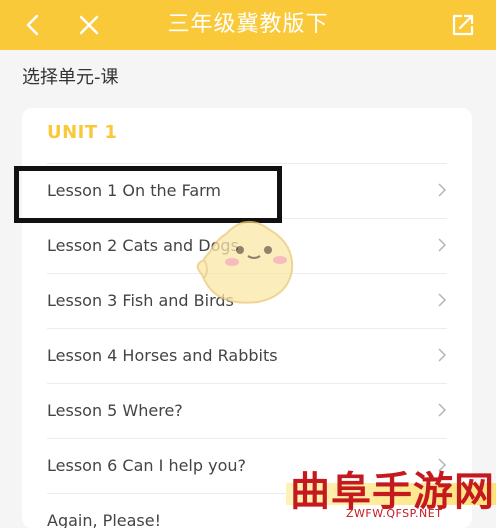 The image size is (496, 528). I want to click on lesson-label: Lesson 5 Where?, so click(115, 410).